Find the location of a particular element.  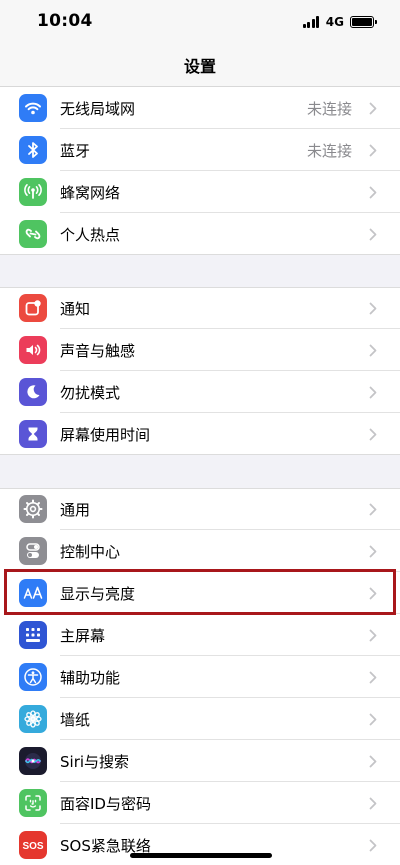

page-title: 设置 is located at coordinates (199, 66).